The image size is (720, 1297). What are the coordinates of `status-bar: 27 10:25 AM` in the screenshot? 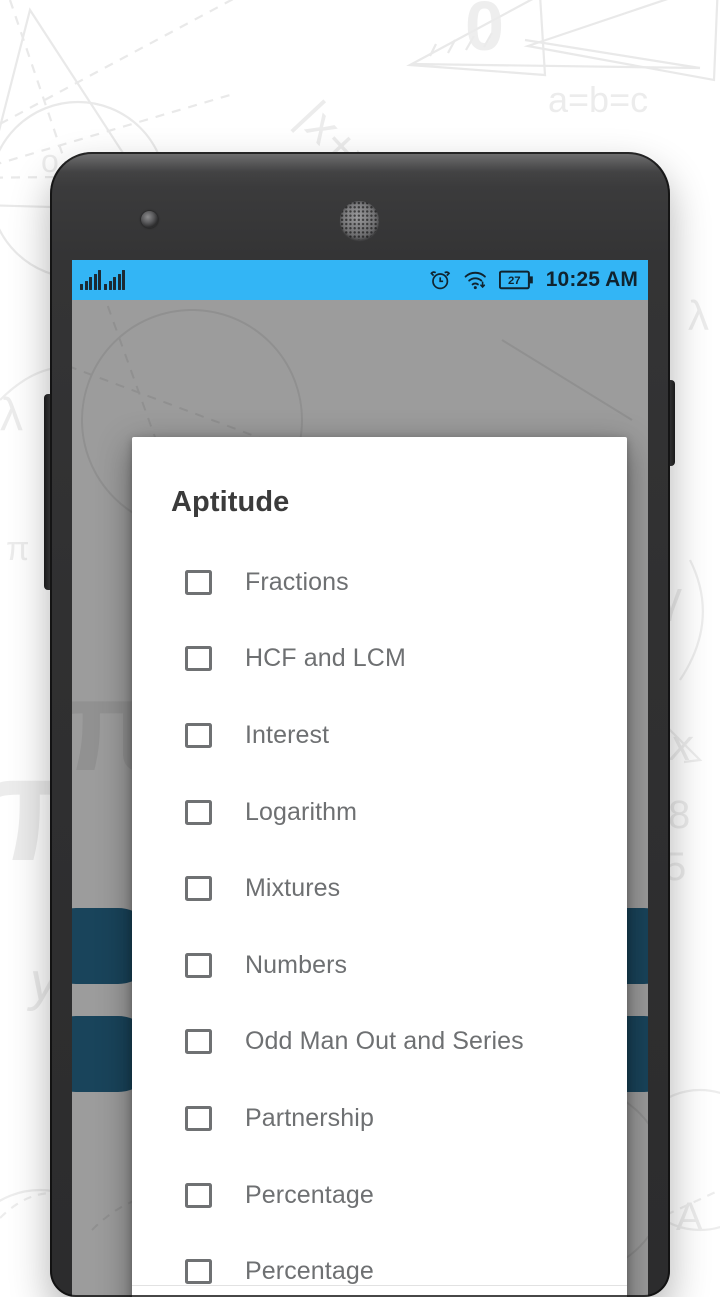 It's located at (360, 280).